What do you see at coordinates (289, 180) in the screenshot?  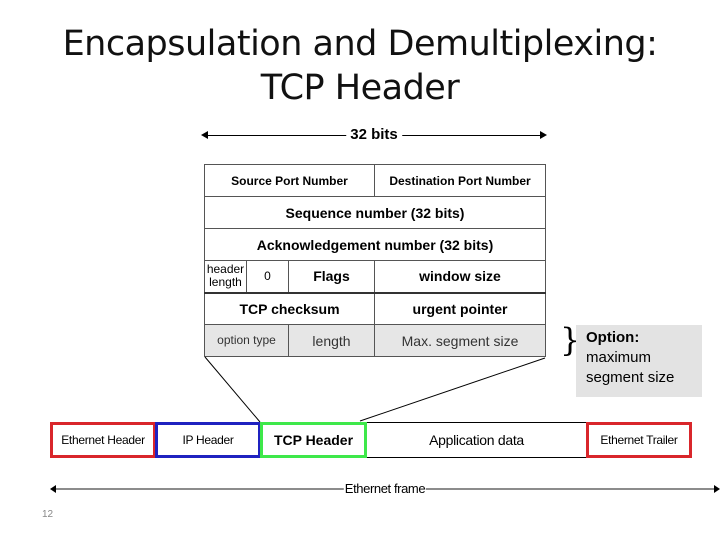 I see `field-source-port: Source Port Number` at bounding box center [289, 180].